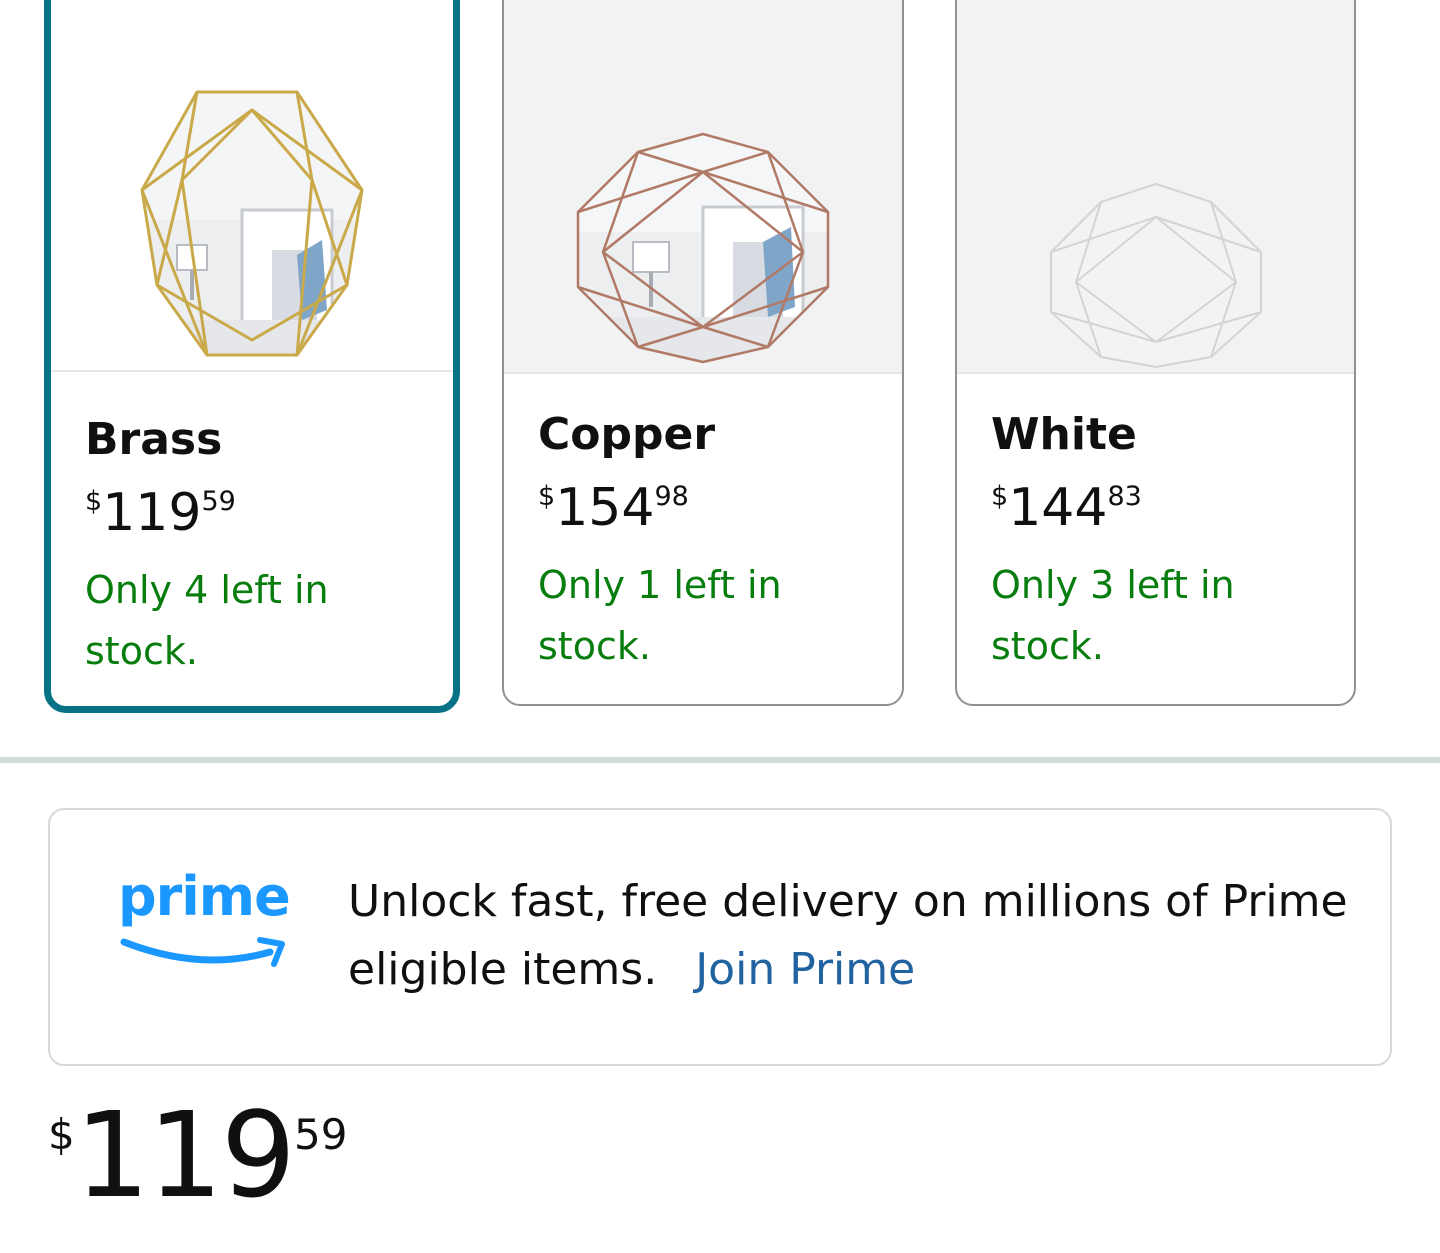 Image resolution: width=1440 pixels, height=1253 pixels. What do you see at coordinates (320, 1134) in the screenshot?
I see `main-price-fraction: 59` at bounding box center [320, 1134].